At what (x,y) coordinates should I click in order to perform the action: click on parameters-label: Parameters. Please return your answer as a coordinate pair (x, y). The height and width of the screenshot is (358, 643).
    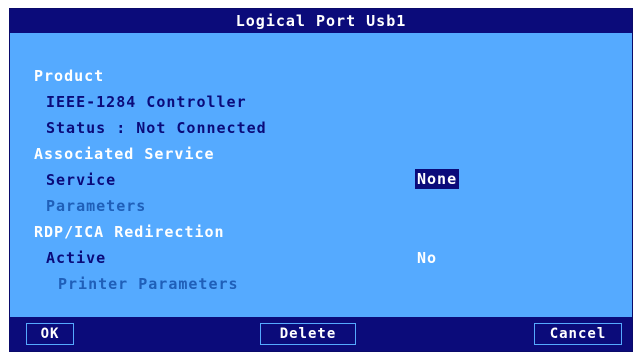
    Looking at the image, I should click on (96, 206).